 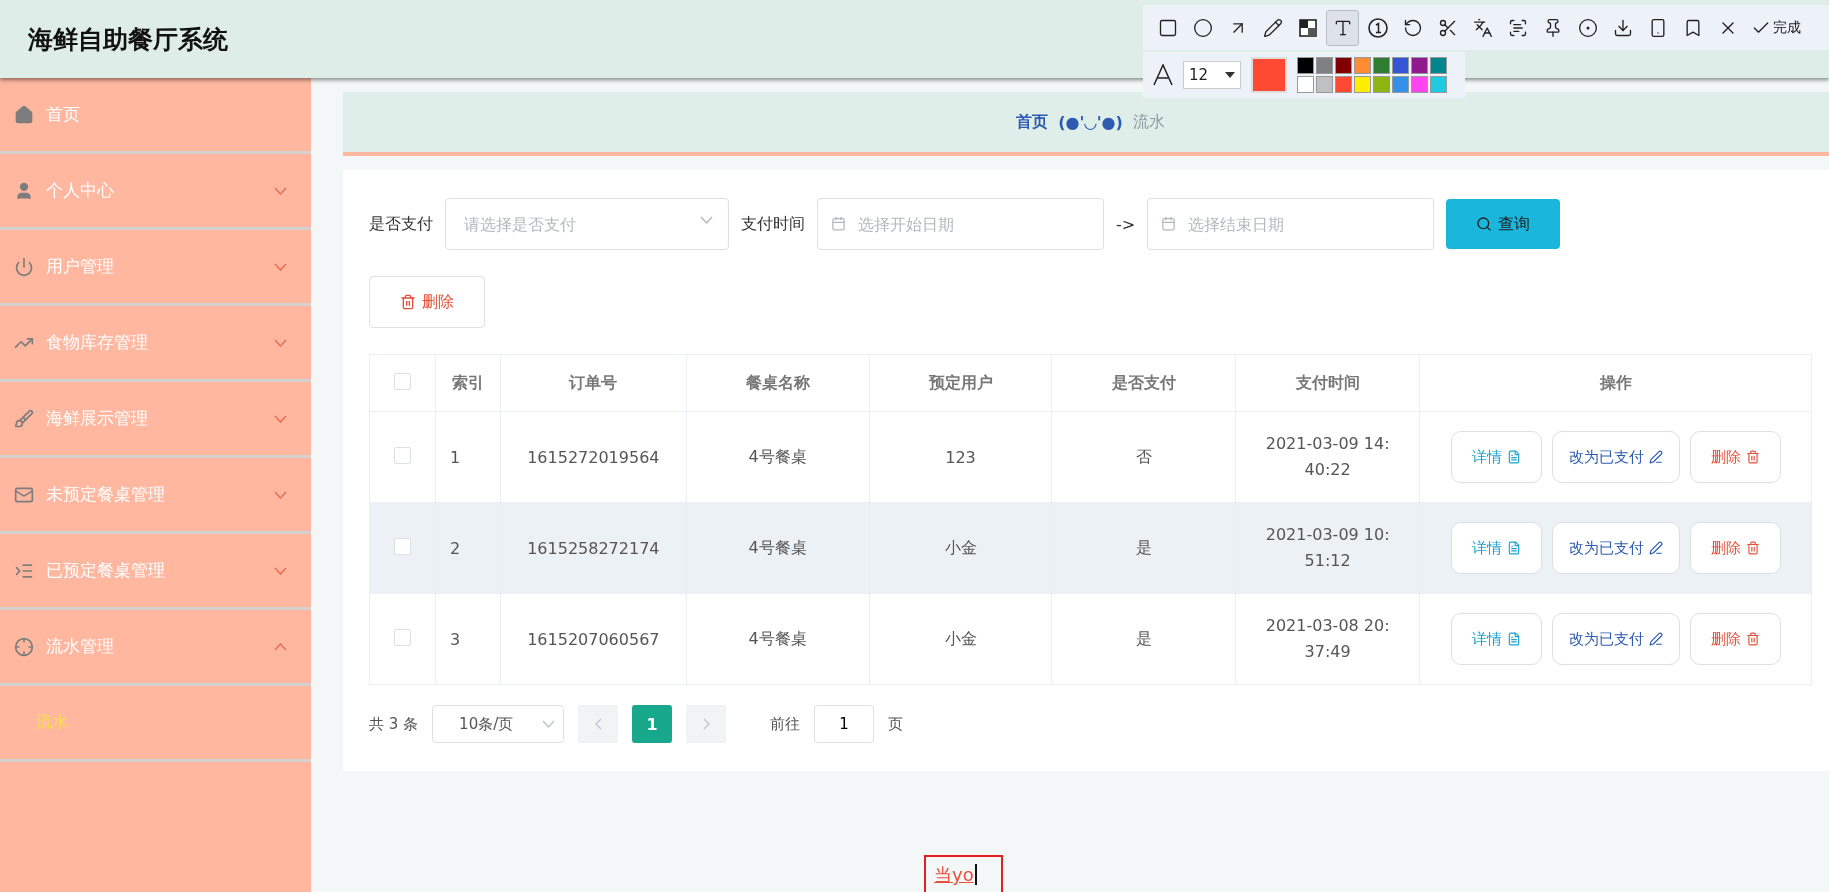 I want to click on app-title: 海鲜自助餐厅系统, so click(x=128, y=39).